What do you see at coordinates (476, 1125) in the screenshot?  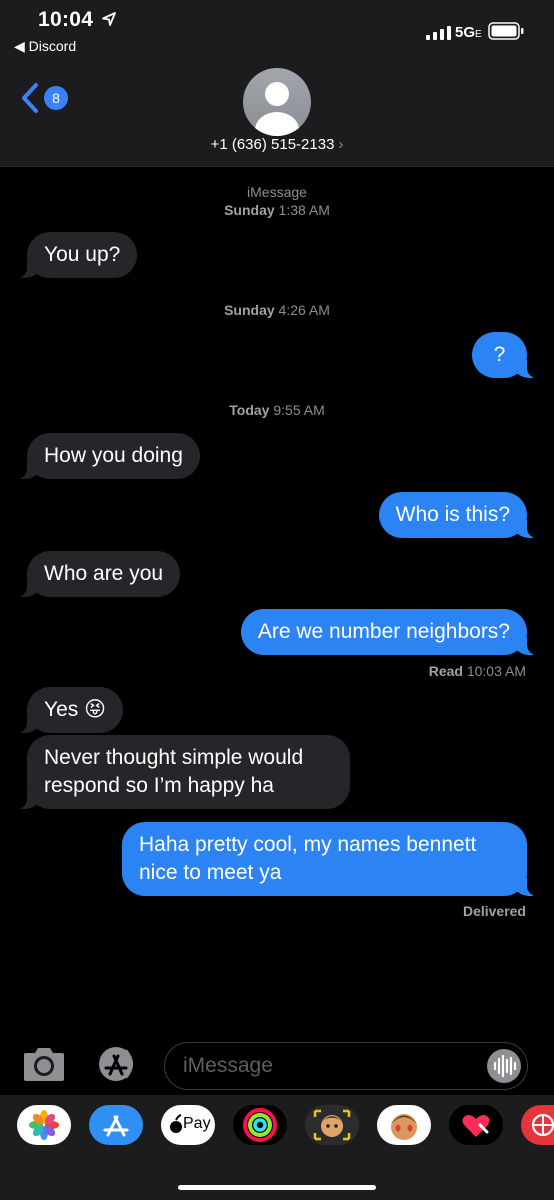 I see `digital-touch-icon` at bounding box center [476, 1125].